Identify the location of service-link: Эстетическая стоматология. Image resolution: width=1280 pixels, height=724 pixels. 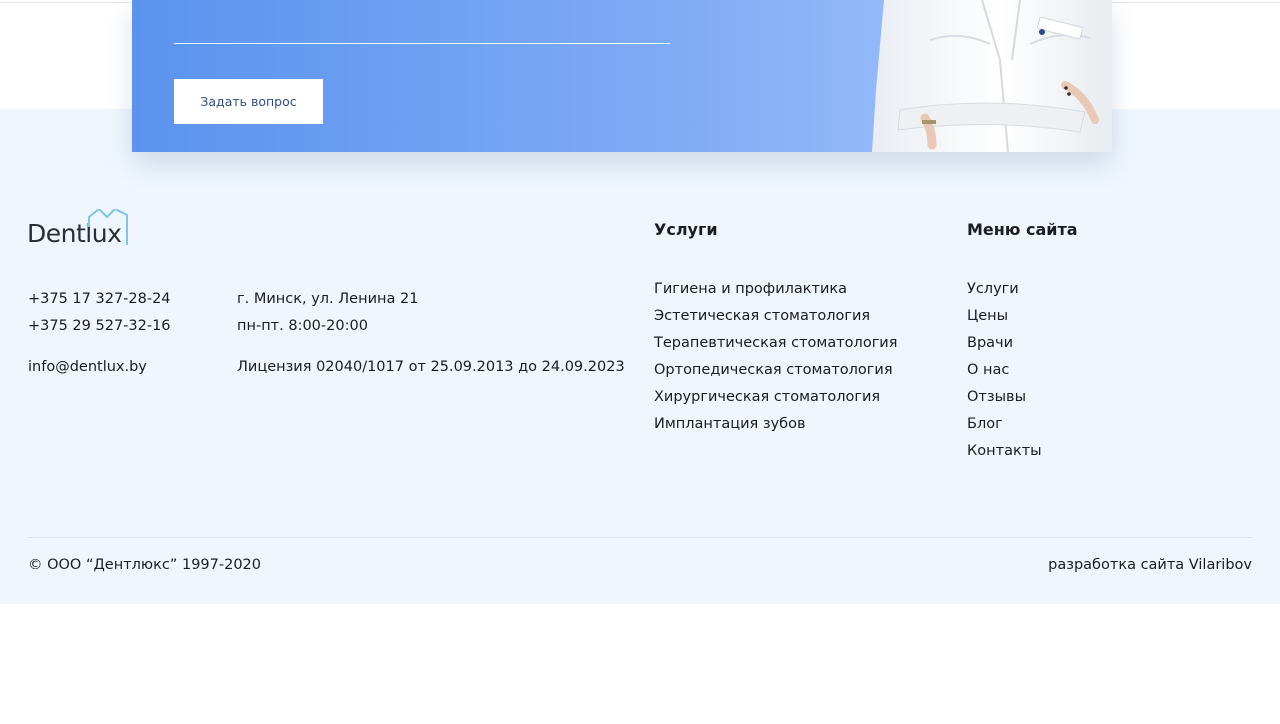
(775, 320).